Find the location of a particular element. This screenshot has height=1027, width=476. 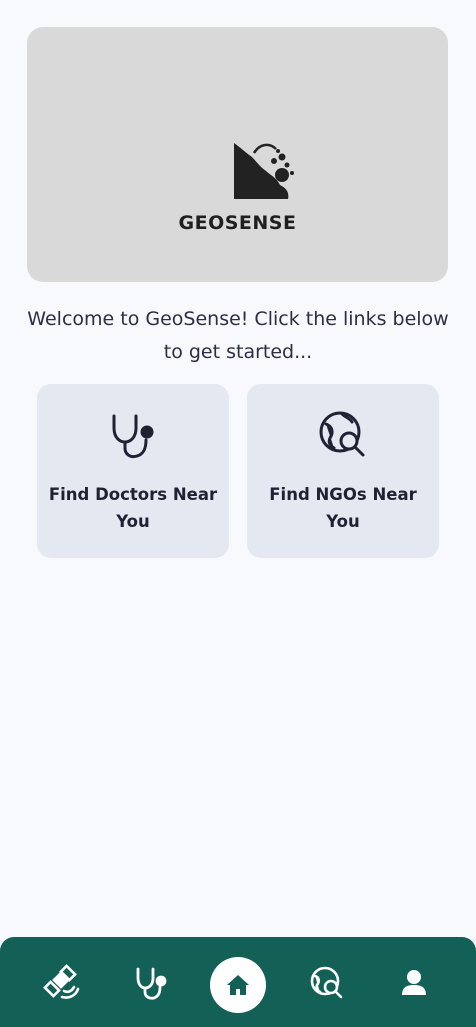

brand-name: GEOSENSE is located at coordinates (237, 223).